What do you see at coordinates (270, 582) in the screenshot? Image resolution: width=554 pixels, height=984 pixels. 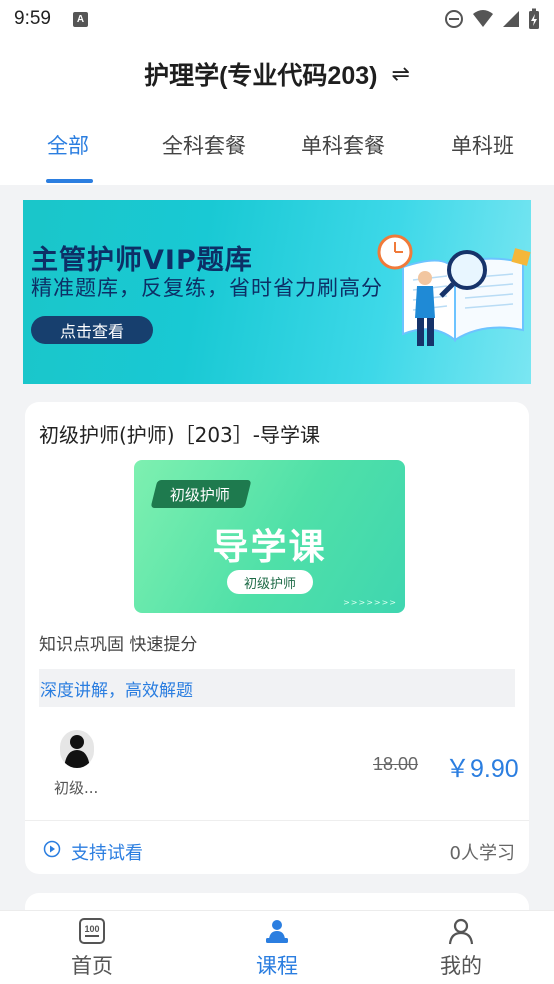 I see `cover-pill: 初级护师` at bounding box center [270, 582].